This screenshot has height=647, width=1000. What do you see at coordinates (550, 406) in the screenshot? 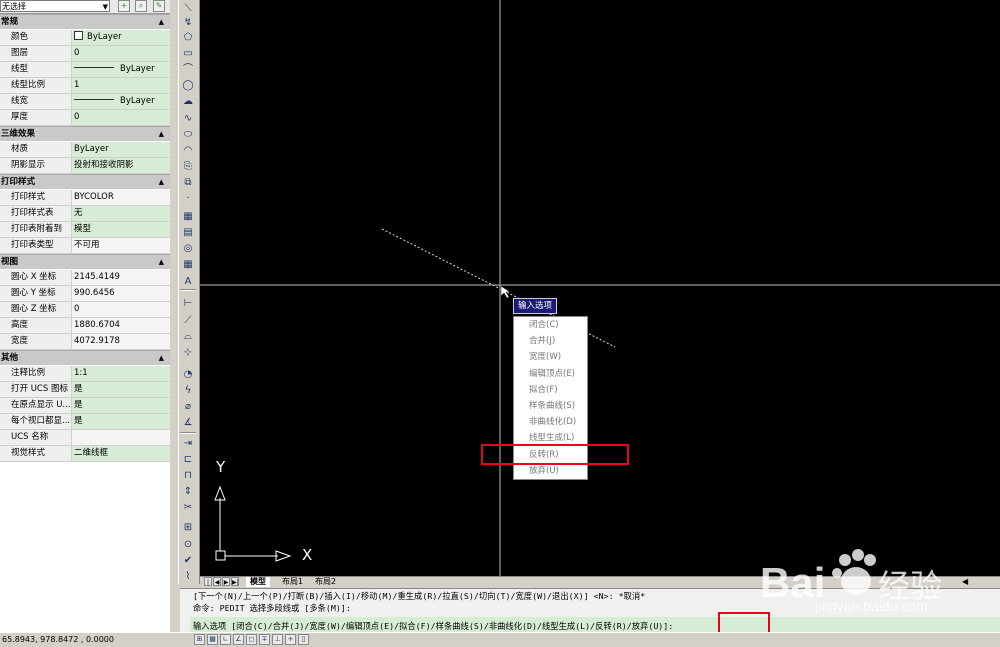
I see `menu-item: 样条曲线(S)` at bounding box center [550, 406].